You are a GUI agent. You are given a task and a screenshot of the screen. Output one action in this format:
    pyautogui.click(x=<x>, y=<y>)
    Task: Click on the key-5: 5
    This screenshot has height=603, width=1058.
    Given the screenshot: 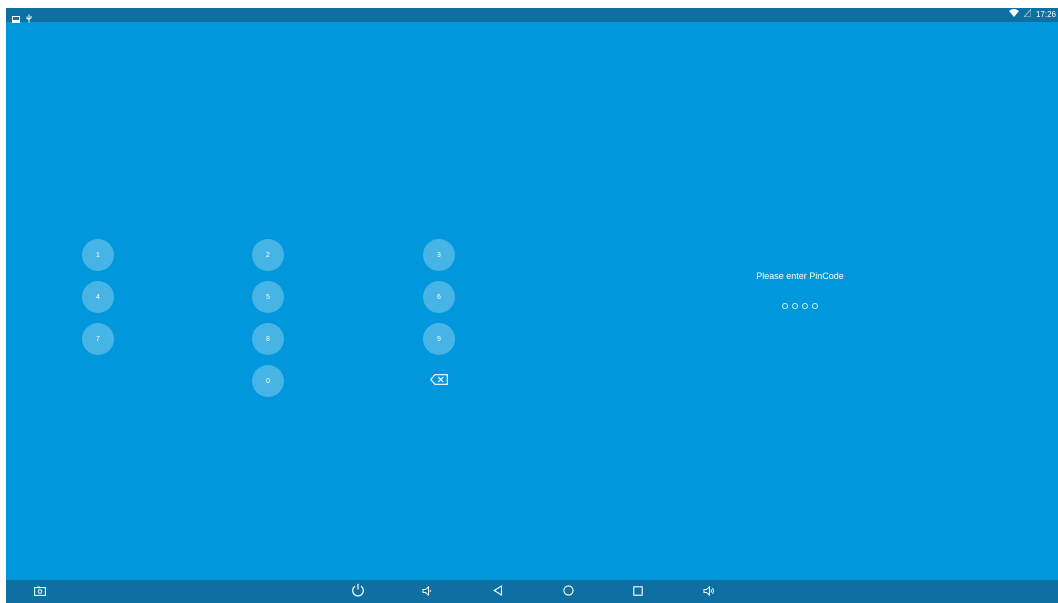 What is the action you would take?
    pyautogui.click(x=268, y=297)
    